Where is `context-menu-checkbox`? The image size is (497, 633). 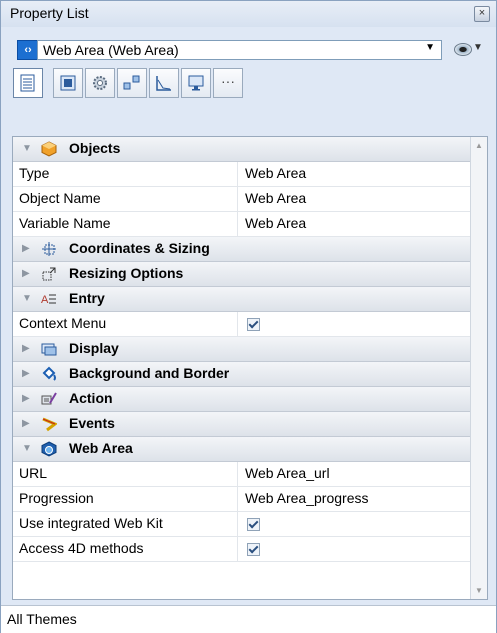
context-menu-checkbox is located at coordinates (253, 324).